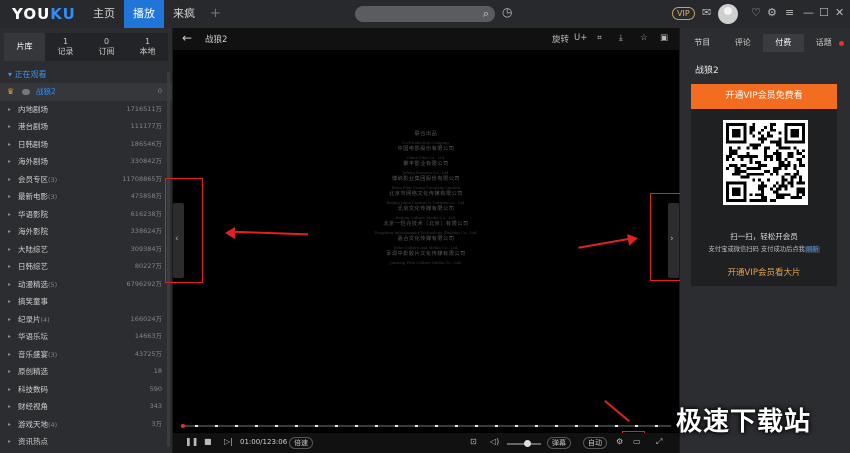  What do you see at coordinates (789, 12) in the screenshot?
I see `menu-icon: ≡` at bounding box center [789, 12].